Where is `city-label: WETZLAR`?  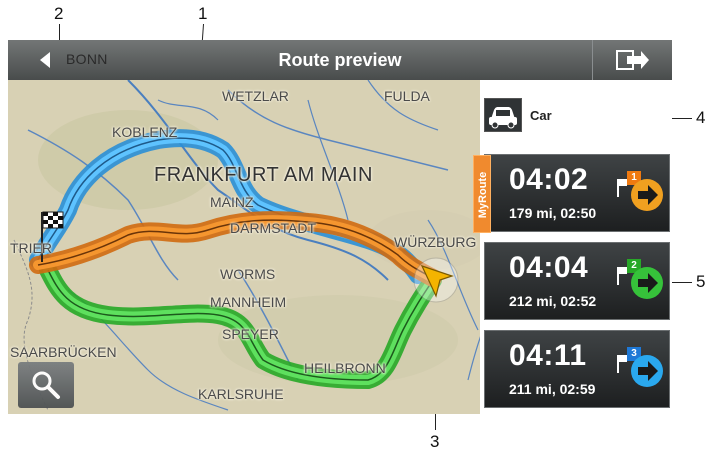
city-label: WETZLAR is located at coordinates (255, 96).